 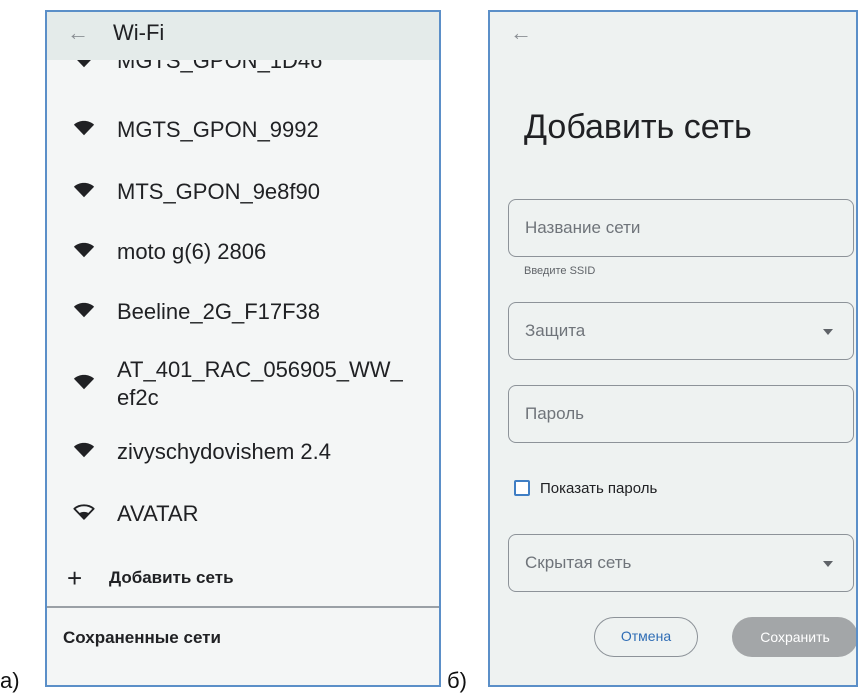 What do you see at coordinates (171, 578) in the screenshot?
I see `add-network-link: Добавить сеть` at bounding box center [171, 578].